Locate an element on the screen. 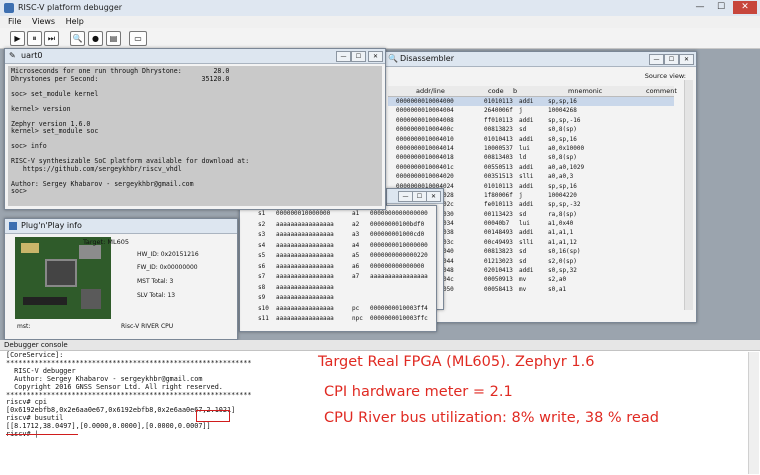 The width and height of the screenshot is (760, 475). disasm-op: slli is located at coordinates (526, 177).